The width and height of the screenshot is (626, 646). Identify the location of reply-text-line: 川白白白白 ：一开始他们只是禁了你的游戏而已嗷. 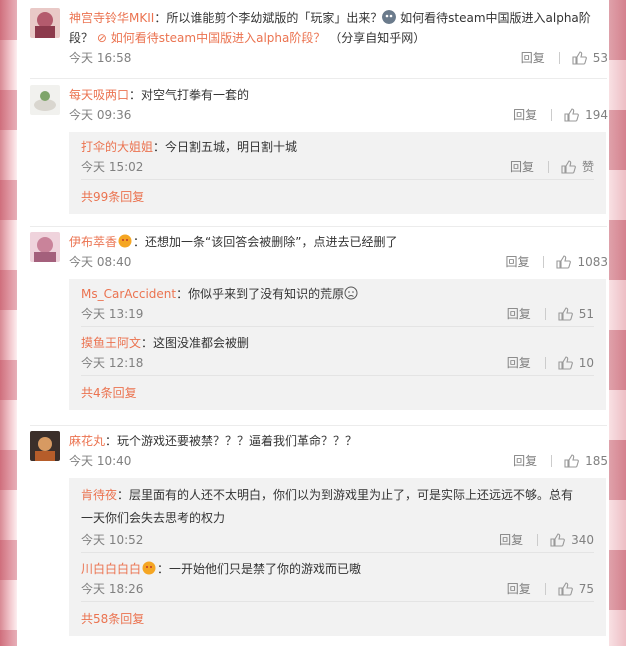
(337, 569).